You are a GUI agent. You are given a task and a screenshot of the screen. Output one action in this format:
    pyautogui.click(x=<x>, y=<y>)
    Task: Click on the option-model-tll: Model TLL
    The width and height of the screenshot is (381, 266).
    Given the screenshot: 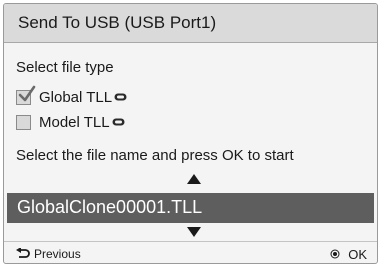 What is the action you would take?
    pyautogui.click(x=70, y=122)
    